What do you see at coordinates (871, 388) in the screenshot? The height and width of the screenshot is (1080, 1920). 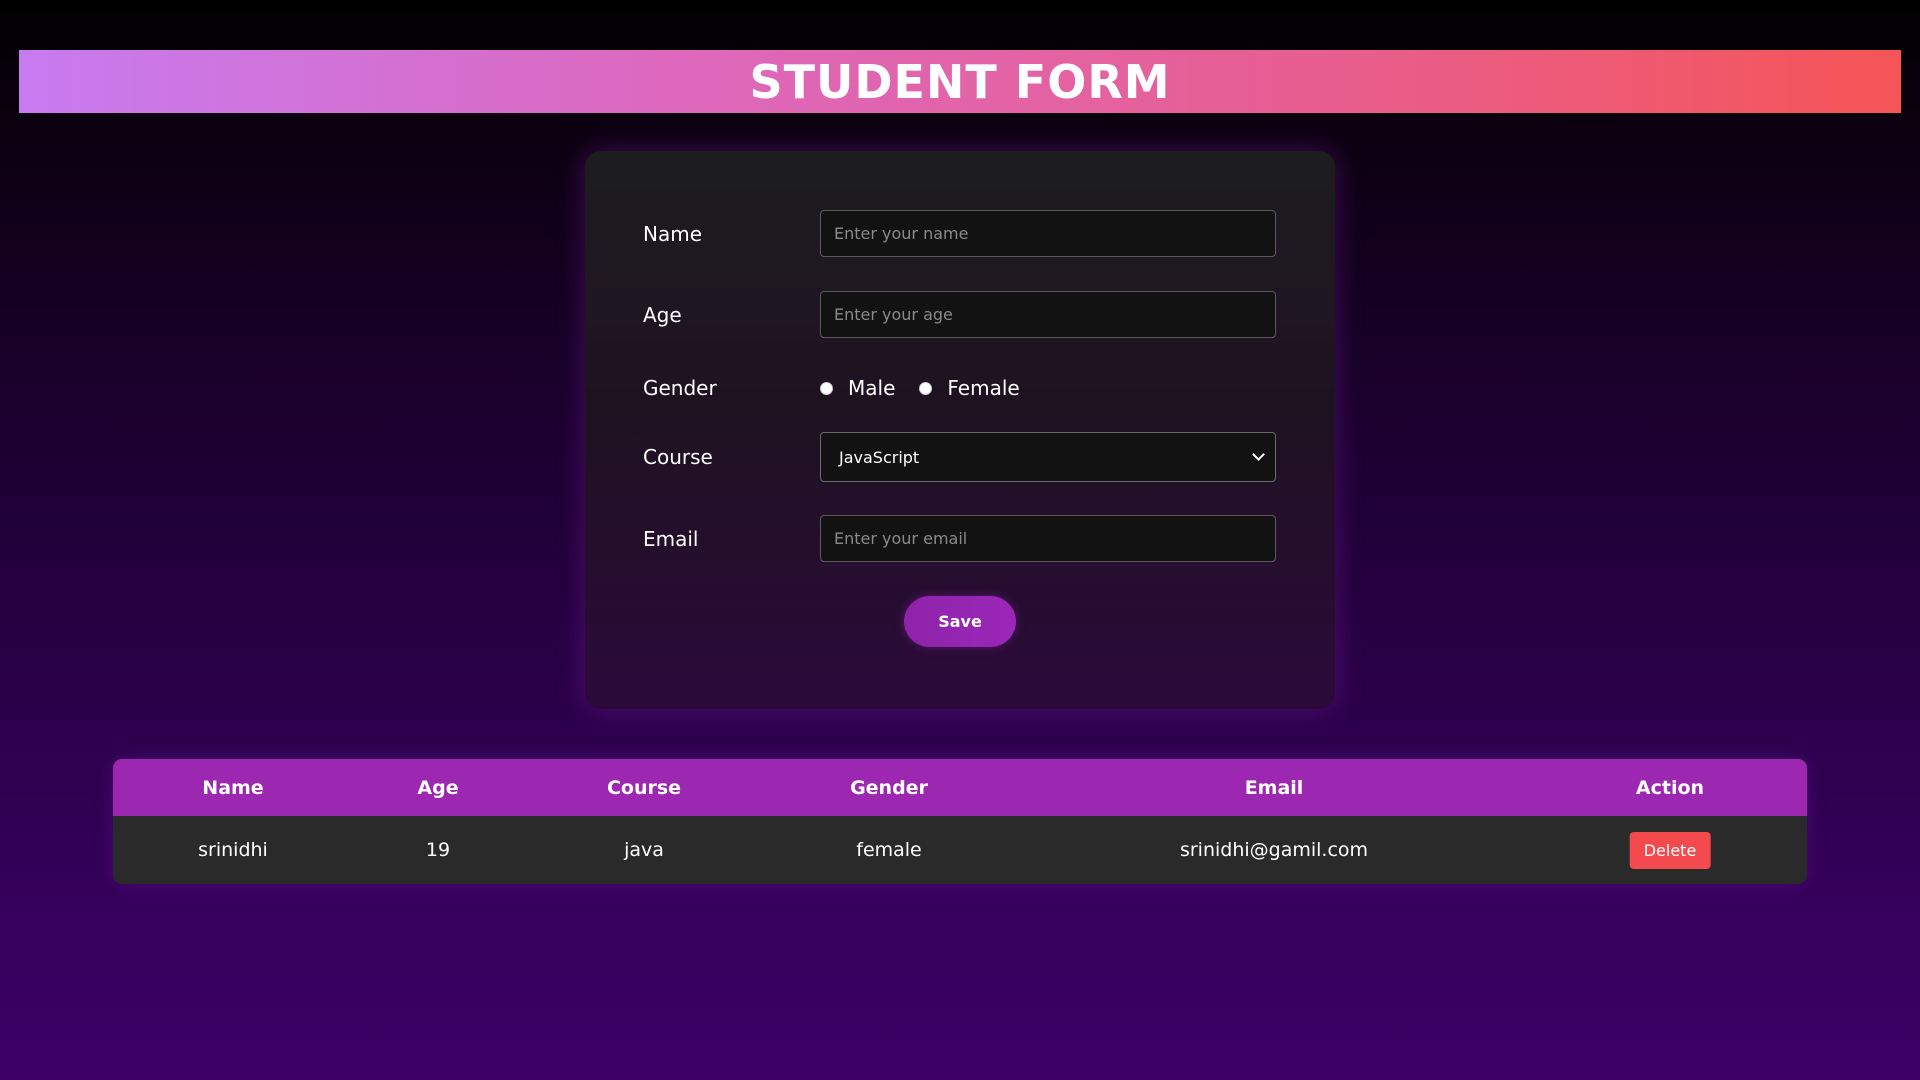 I see `gender-male-label: Male` at bounding box center [871, 388].